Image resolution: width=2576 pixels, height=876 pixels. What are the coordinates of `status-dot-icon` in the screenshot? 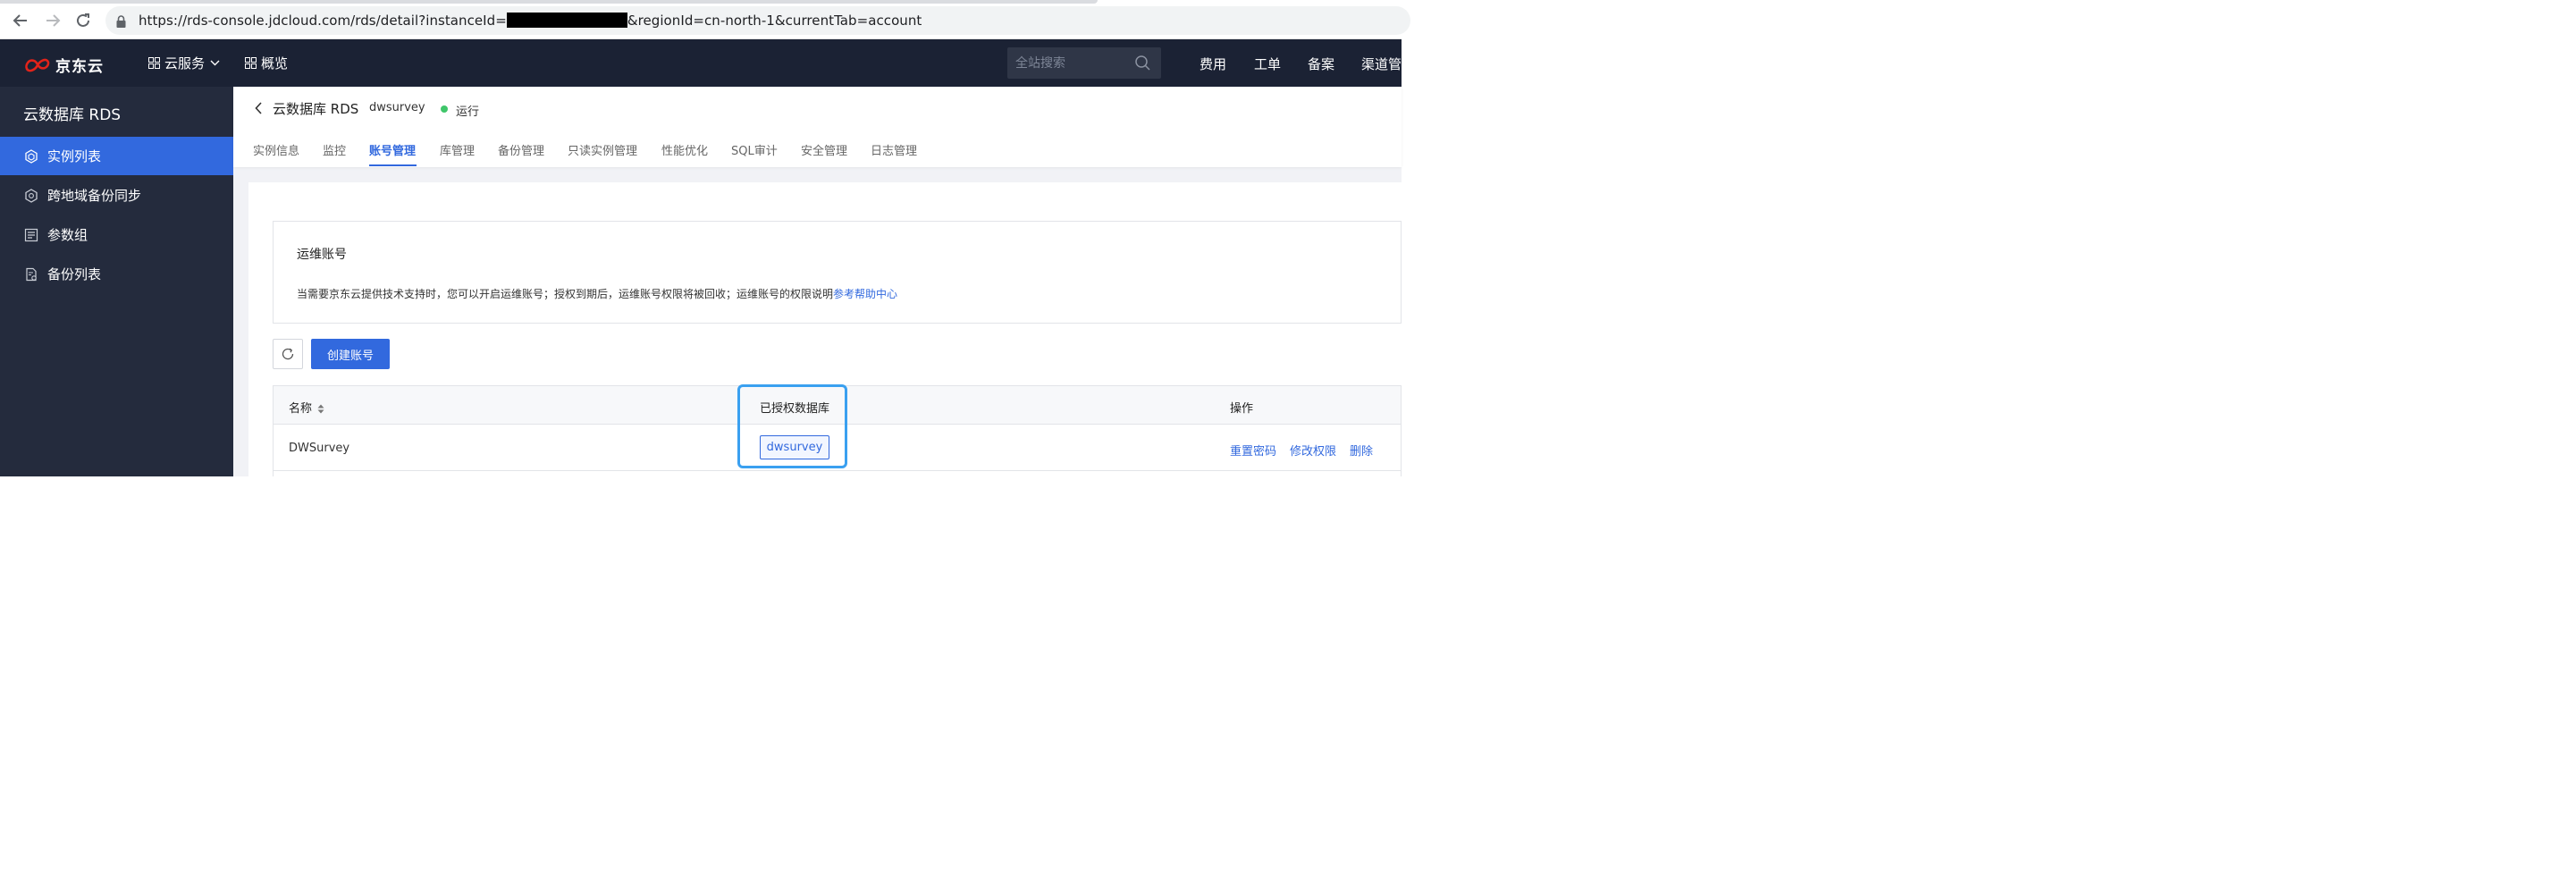 It's located at (445, 109).